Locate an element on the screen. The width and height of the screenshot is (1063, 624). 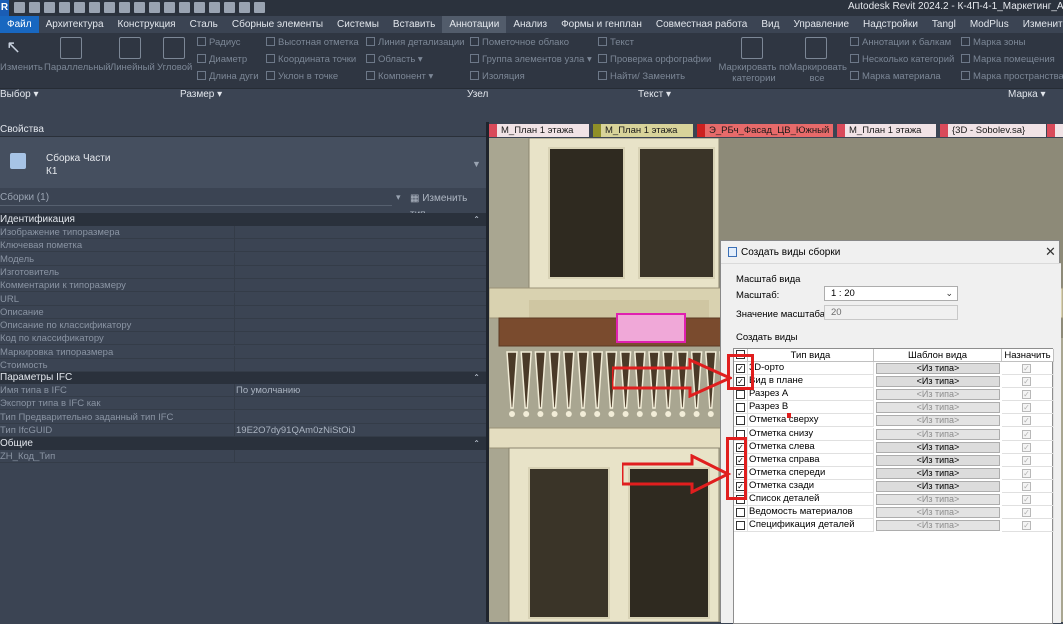
view-type-row: ✓ Отметка спереди <Из типа> ✓ is located at coordinates (894, 473).